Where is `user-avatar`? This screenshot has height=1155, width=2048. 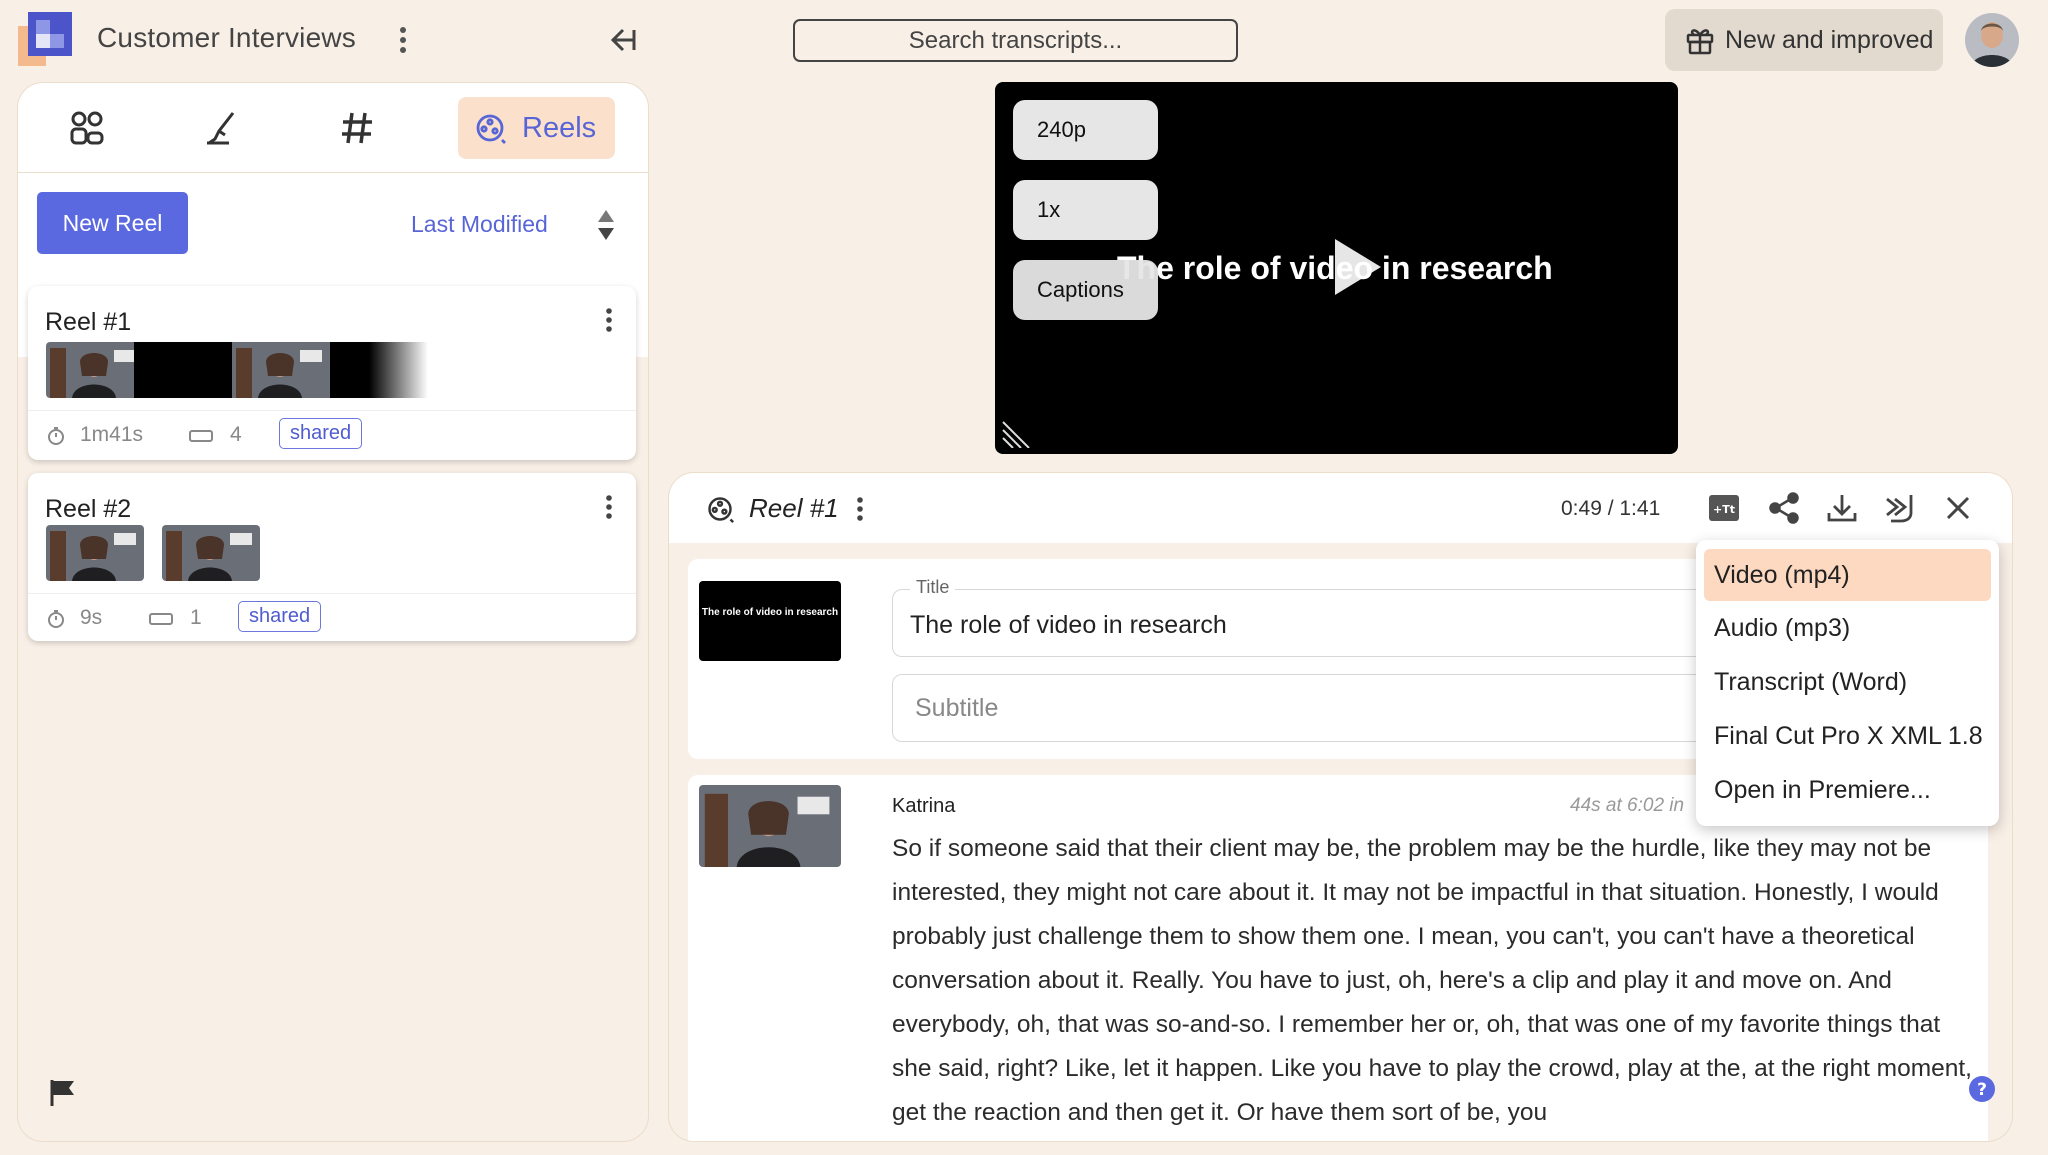
user-avatar is located at coordinates (1992, 40).